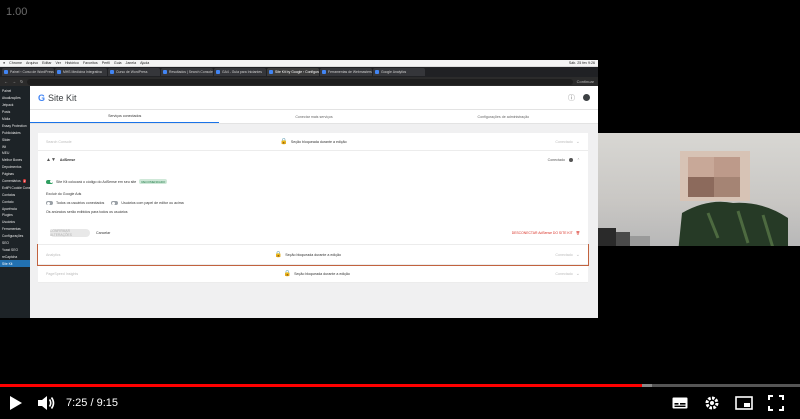  I want to click on lock-icon: 🔒, so click(284, 142).